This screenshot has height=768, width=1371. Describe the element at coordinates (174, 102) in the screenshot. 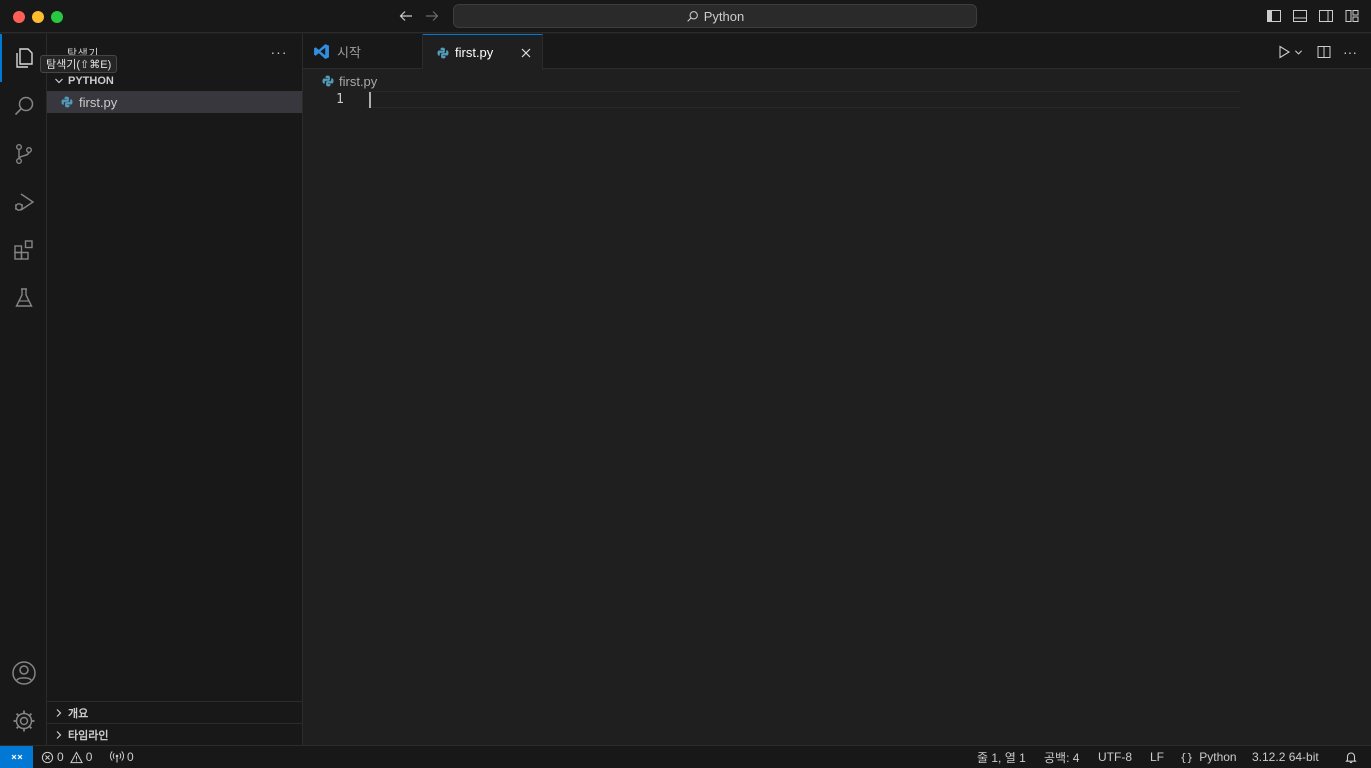

I see `file-item-first-py: first.py` at that location.